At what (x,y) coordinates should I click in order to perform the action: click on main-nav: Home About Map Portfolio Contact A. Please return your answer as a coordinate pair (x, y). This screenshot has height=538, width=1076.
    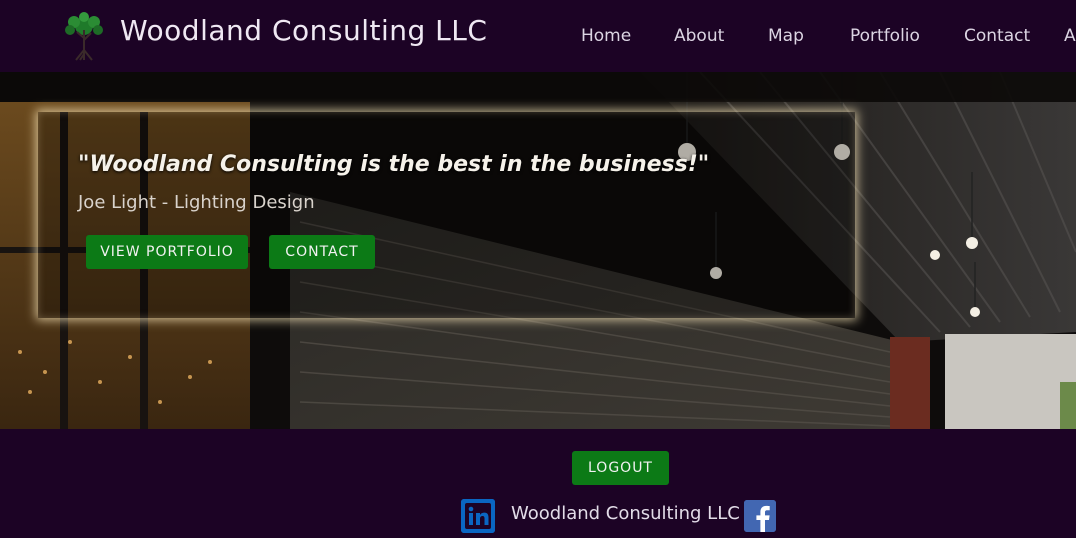
    Looking at the image, I should click on (538, 38).